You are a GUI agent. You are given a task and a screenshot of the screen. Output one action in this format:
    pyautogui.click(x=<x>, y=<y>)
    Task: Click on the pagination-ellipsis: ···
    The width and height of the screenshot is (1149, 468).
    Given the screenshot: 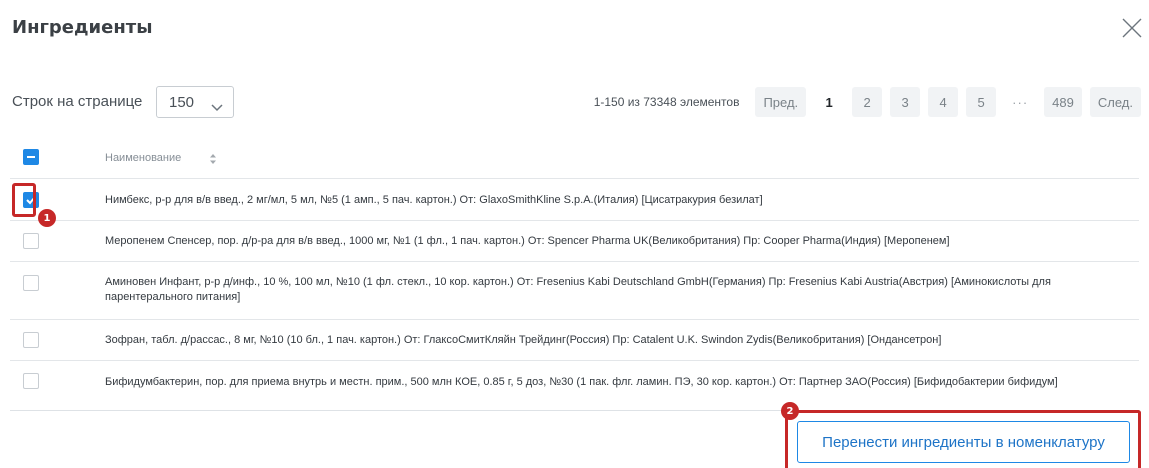 What is the action you would take?
    pyautogui.click(x=1020, y=102)
    